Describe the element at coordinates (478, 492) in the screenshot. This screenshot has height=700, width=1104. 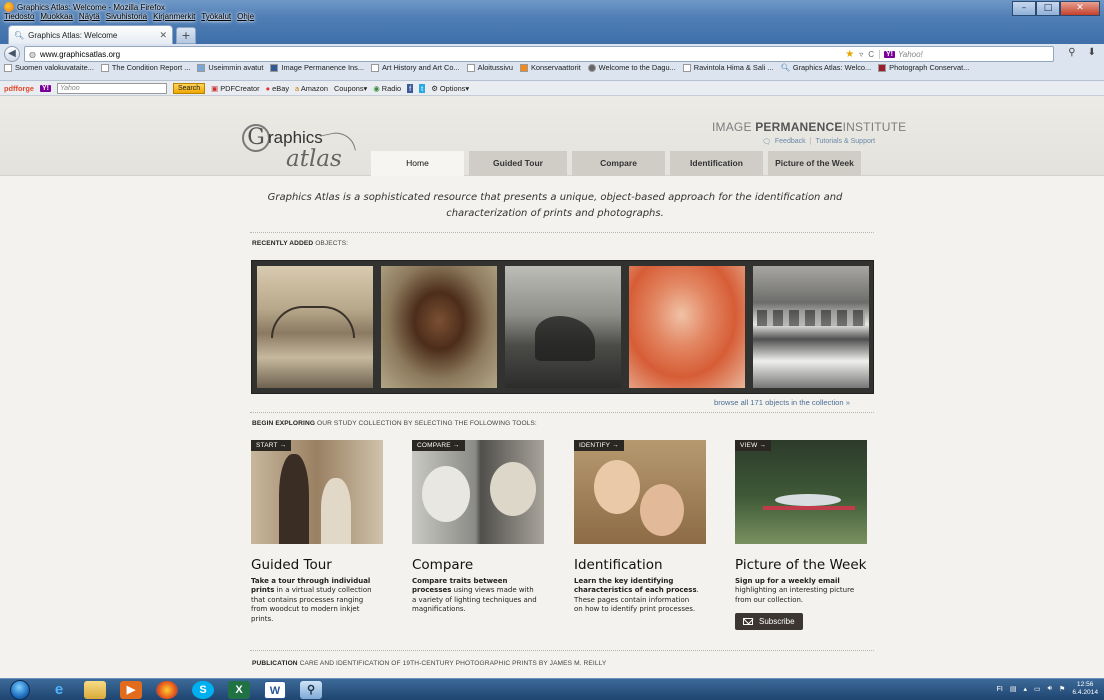
I see `compare-image: COMPARE →` at that location.